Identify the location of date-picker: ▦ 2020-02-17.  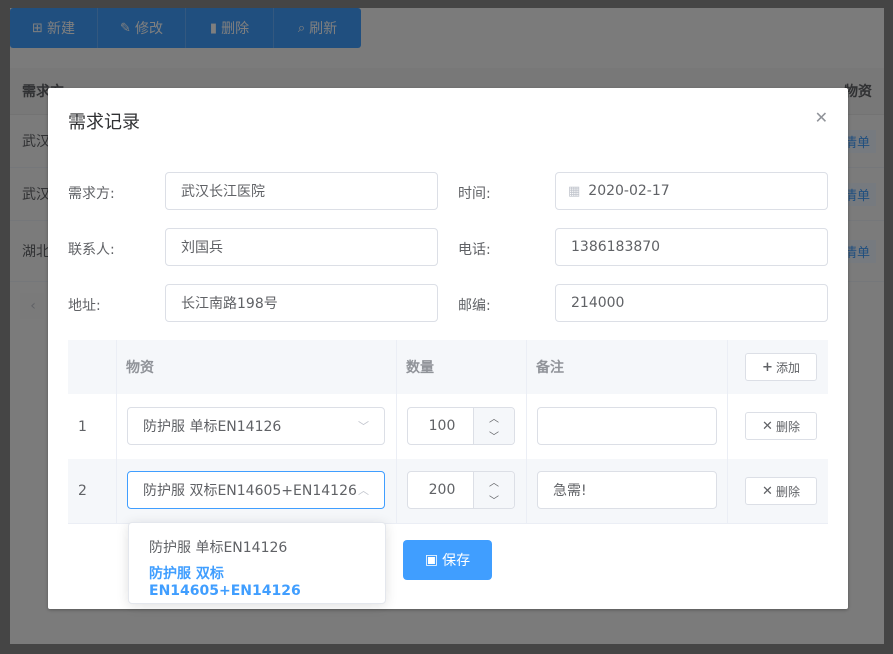
(691, 191).